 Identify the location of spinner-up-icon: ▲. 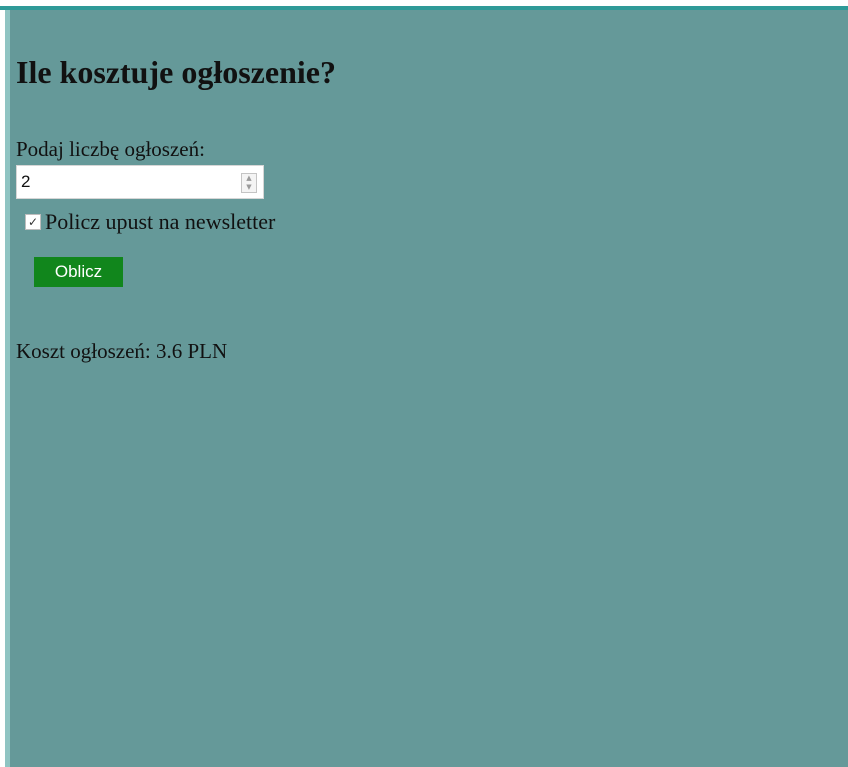
(249, 178).